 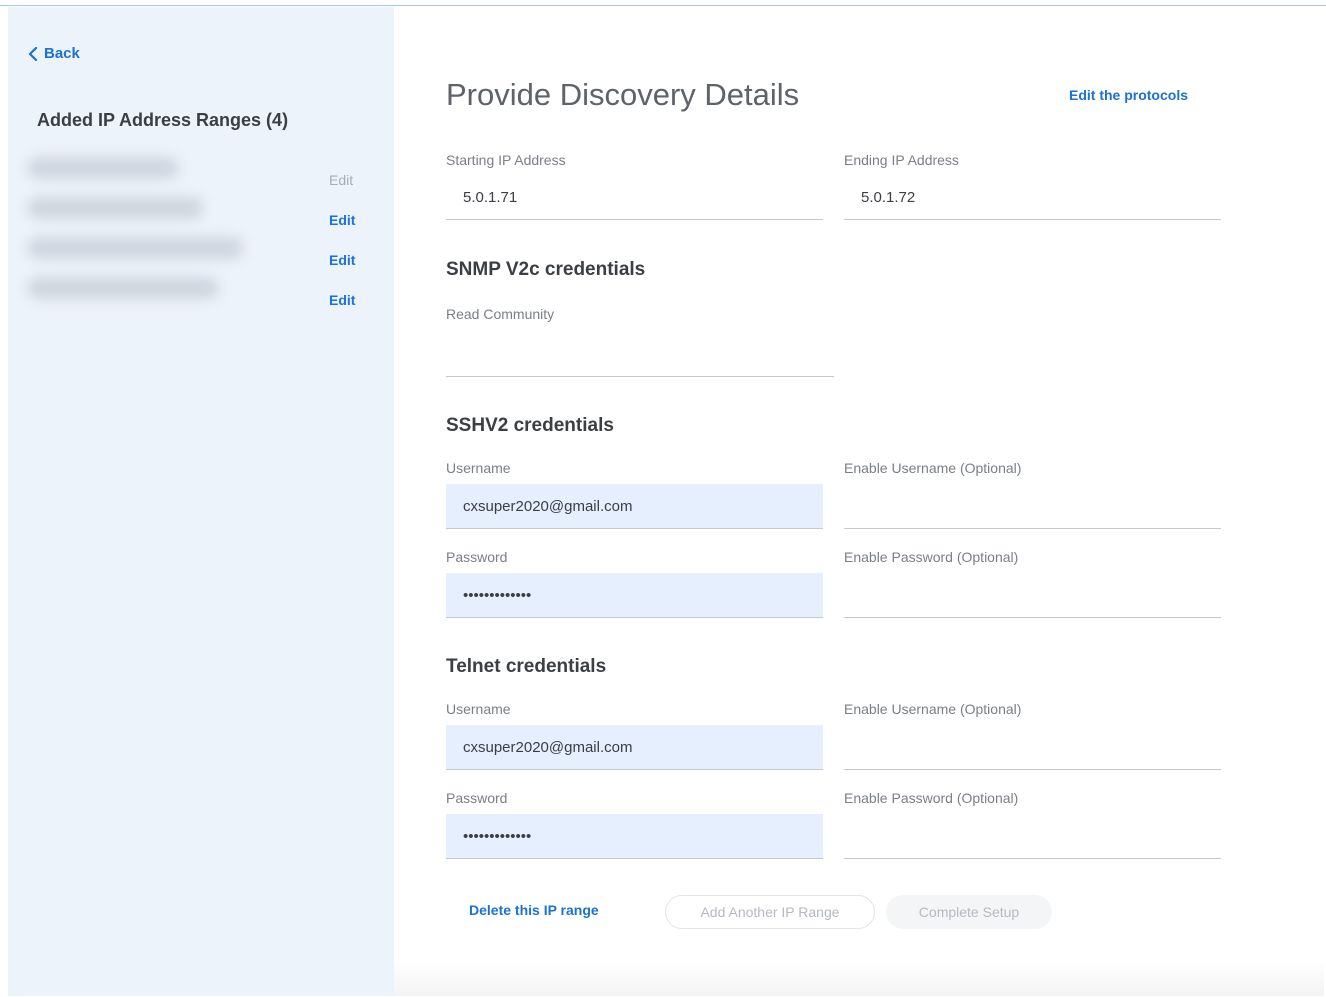 I want to click on ssh-section-title: SSHV2 credentials, so click(x=530, y=425).